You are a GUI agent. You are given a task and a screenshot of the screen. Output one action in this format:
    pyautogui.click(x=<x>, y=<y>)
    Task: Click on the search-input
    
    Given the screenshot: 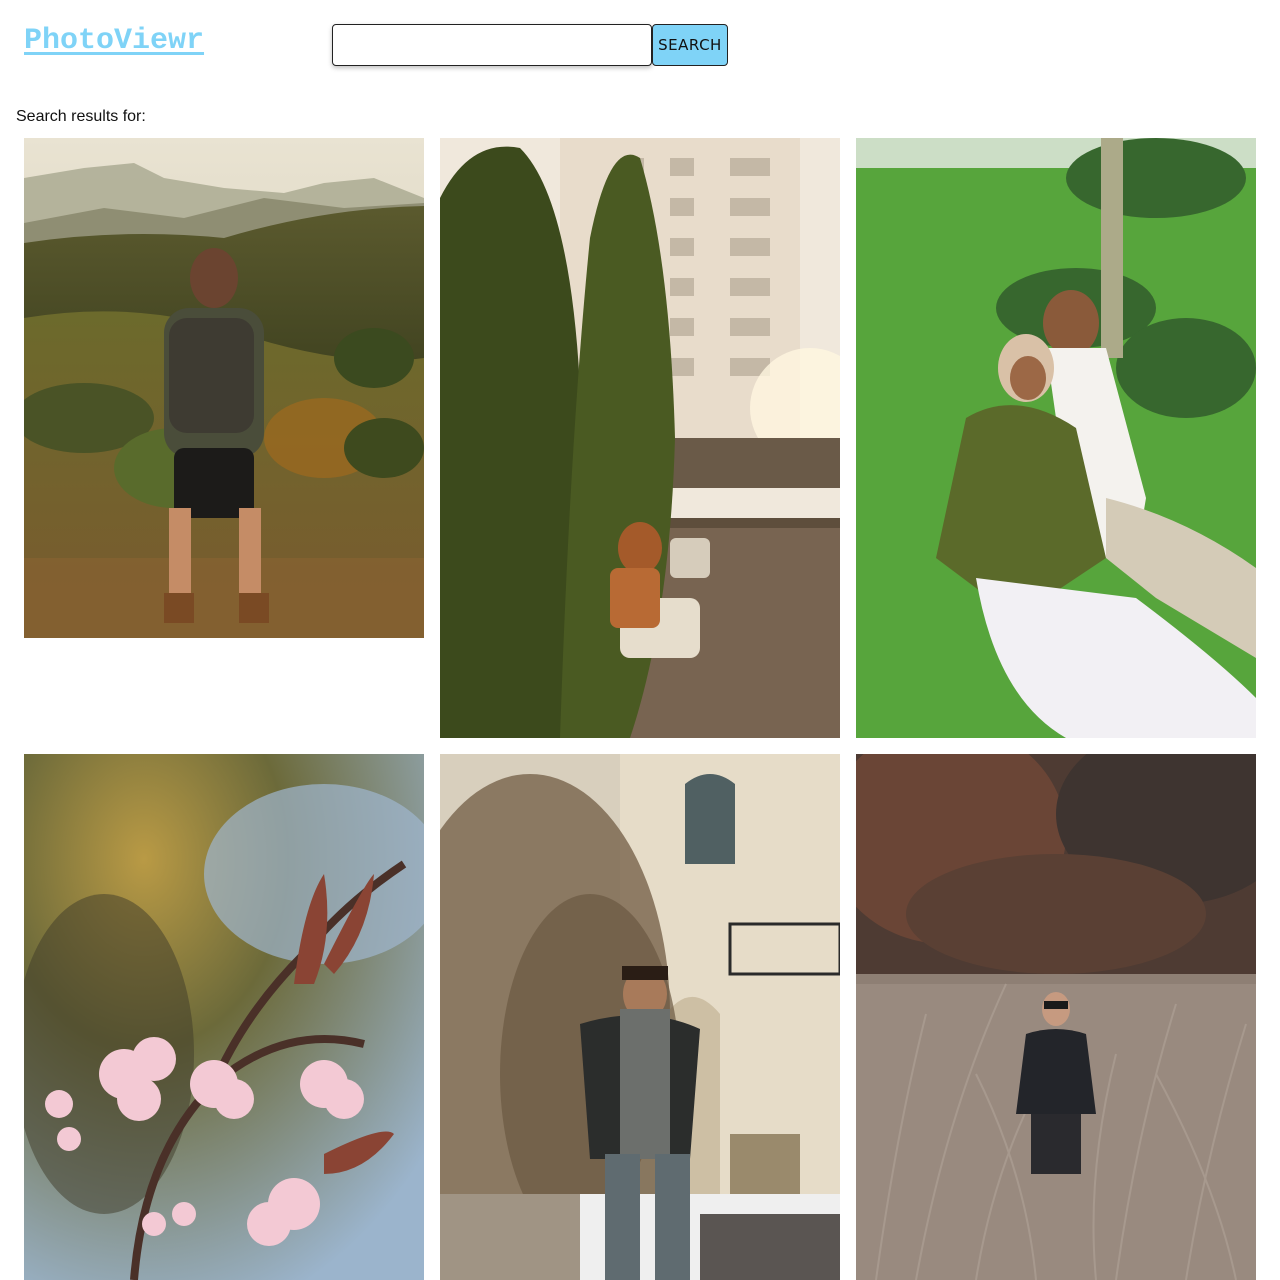 What is the action you would take?
    pyautogui.click(x=492, y=45)
    